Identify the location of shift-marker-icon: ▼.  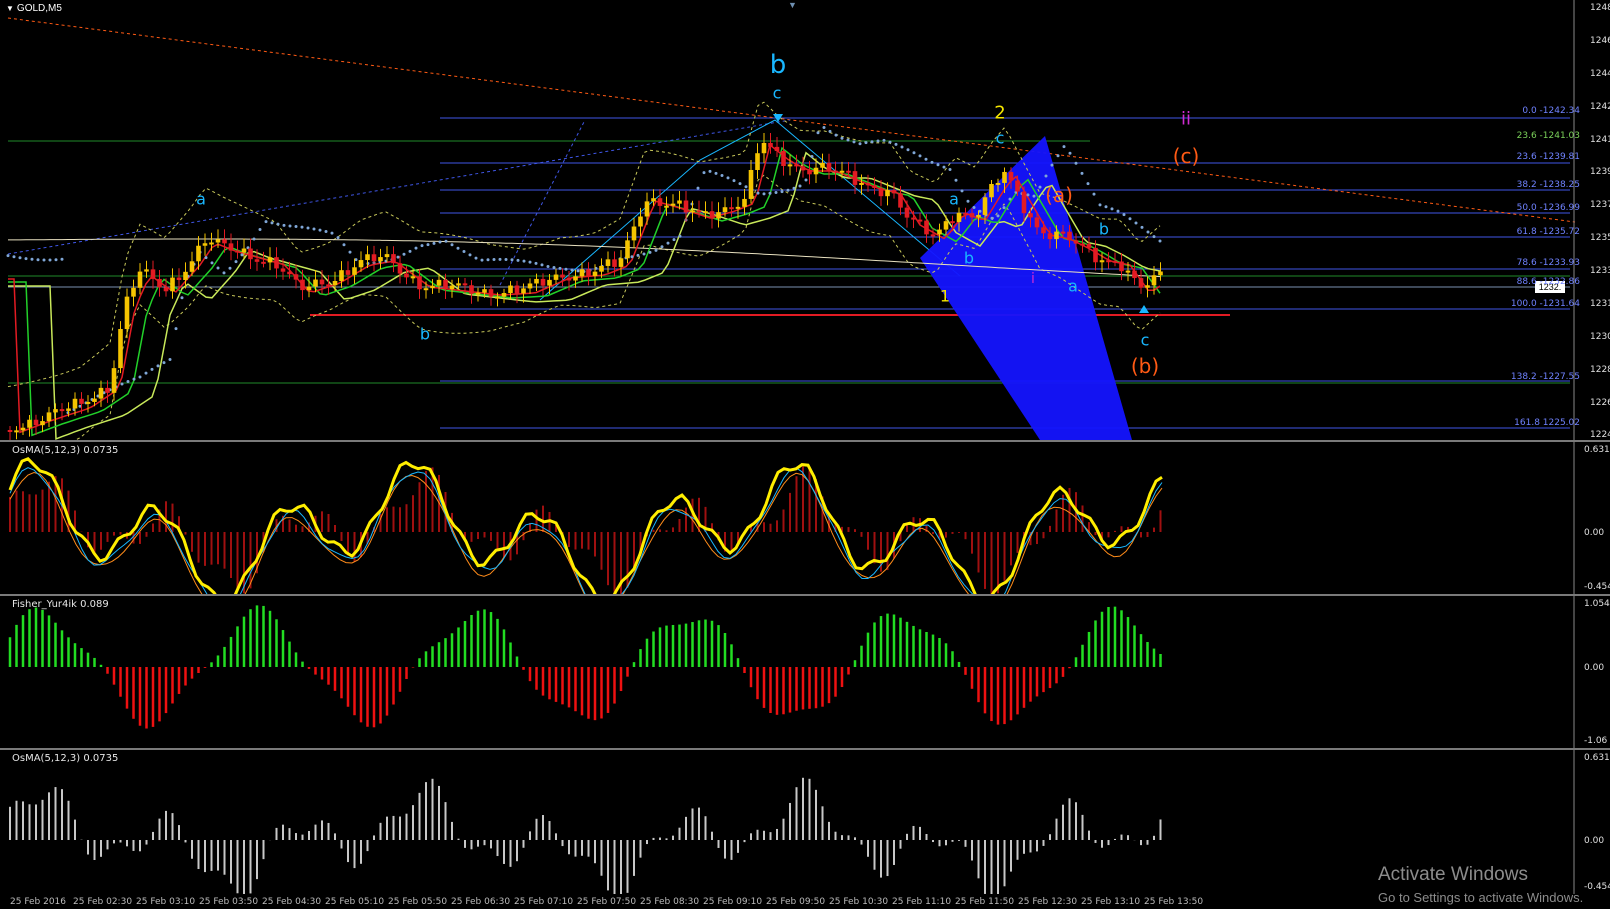
(792, 5).